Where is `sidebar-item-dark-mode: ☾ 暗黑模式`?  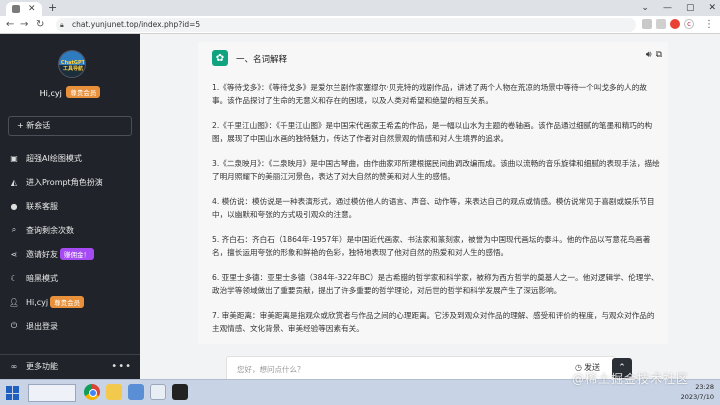
sidebar-item-dark-mode: ☾ 暗黑模式 is located at coordinates (70, 278).